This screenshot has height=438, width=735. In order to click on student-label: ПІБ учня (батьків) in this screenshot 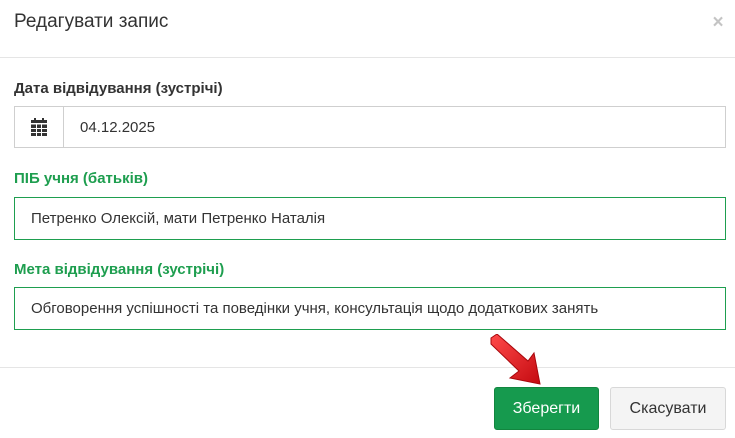, I will do `click(81, 178)`.